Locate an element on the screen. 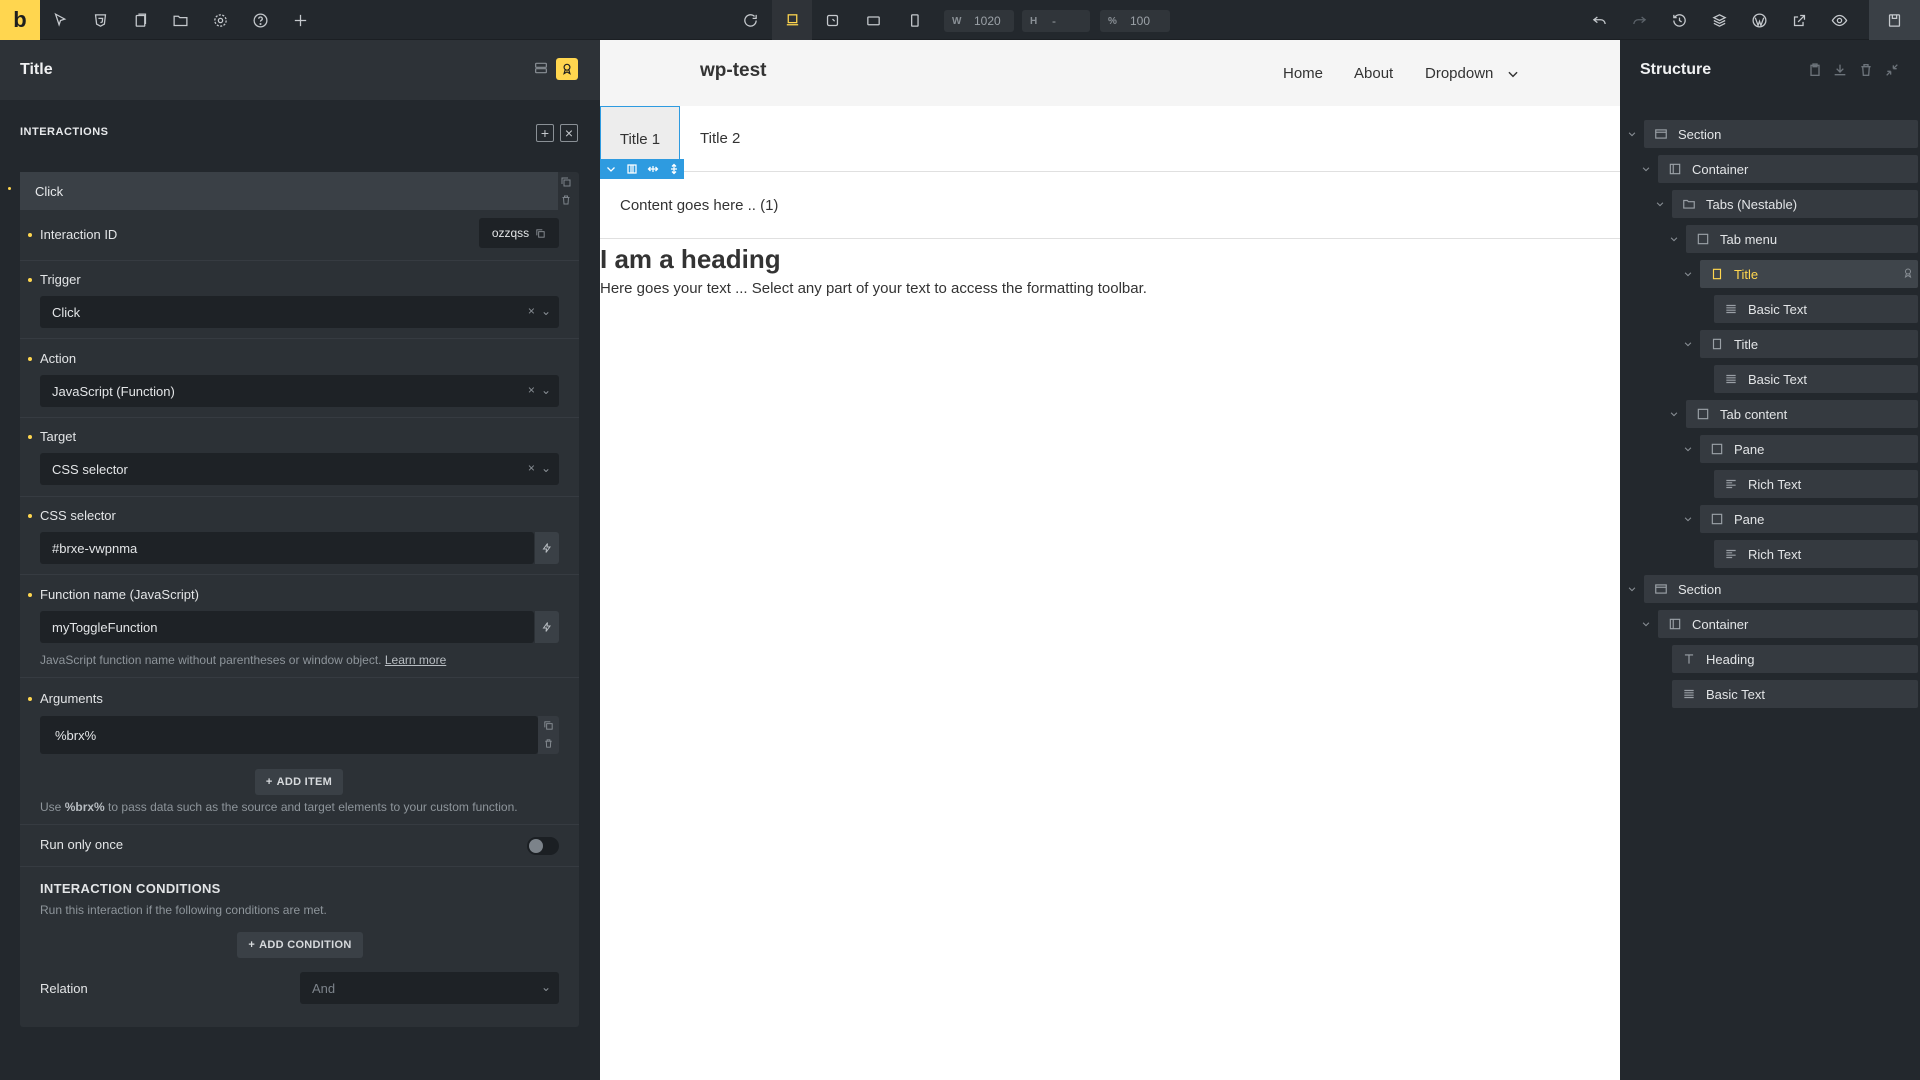 The width and height of the screenshot is (1920, 1080). nav-about: About is located at coordinates (1373, 73).